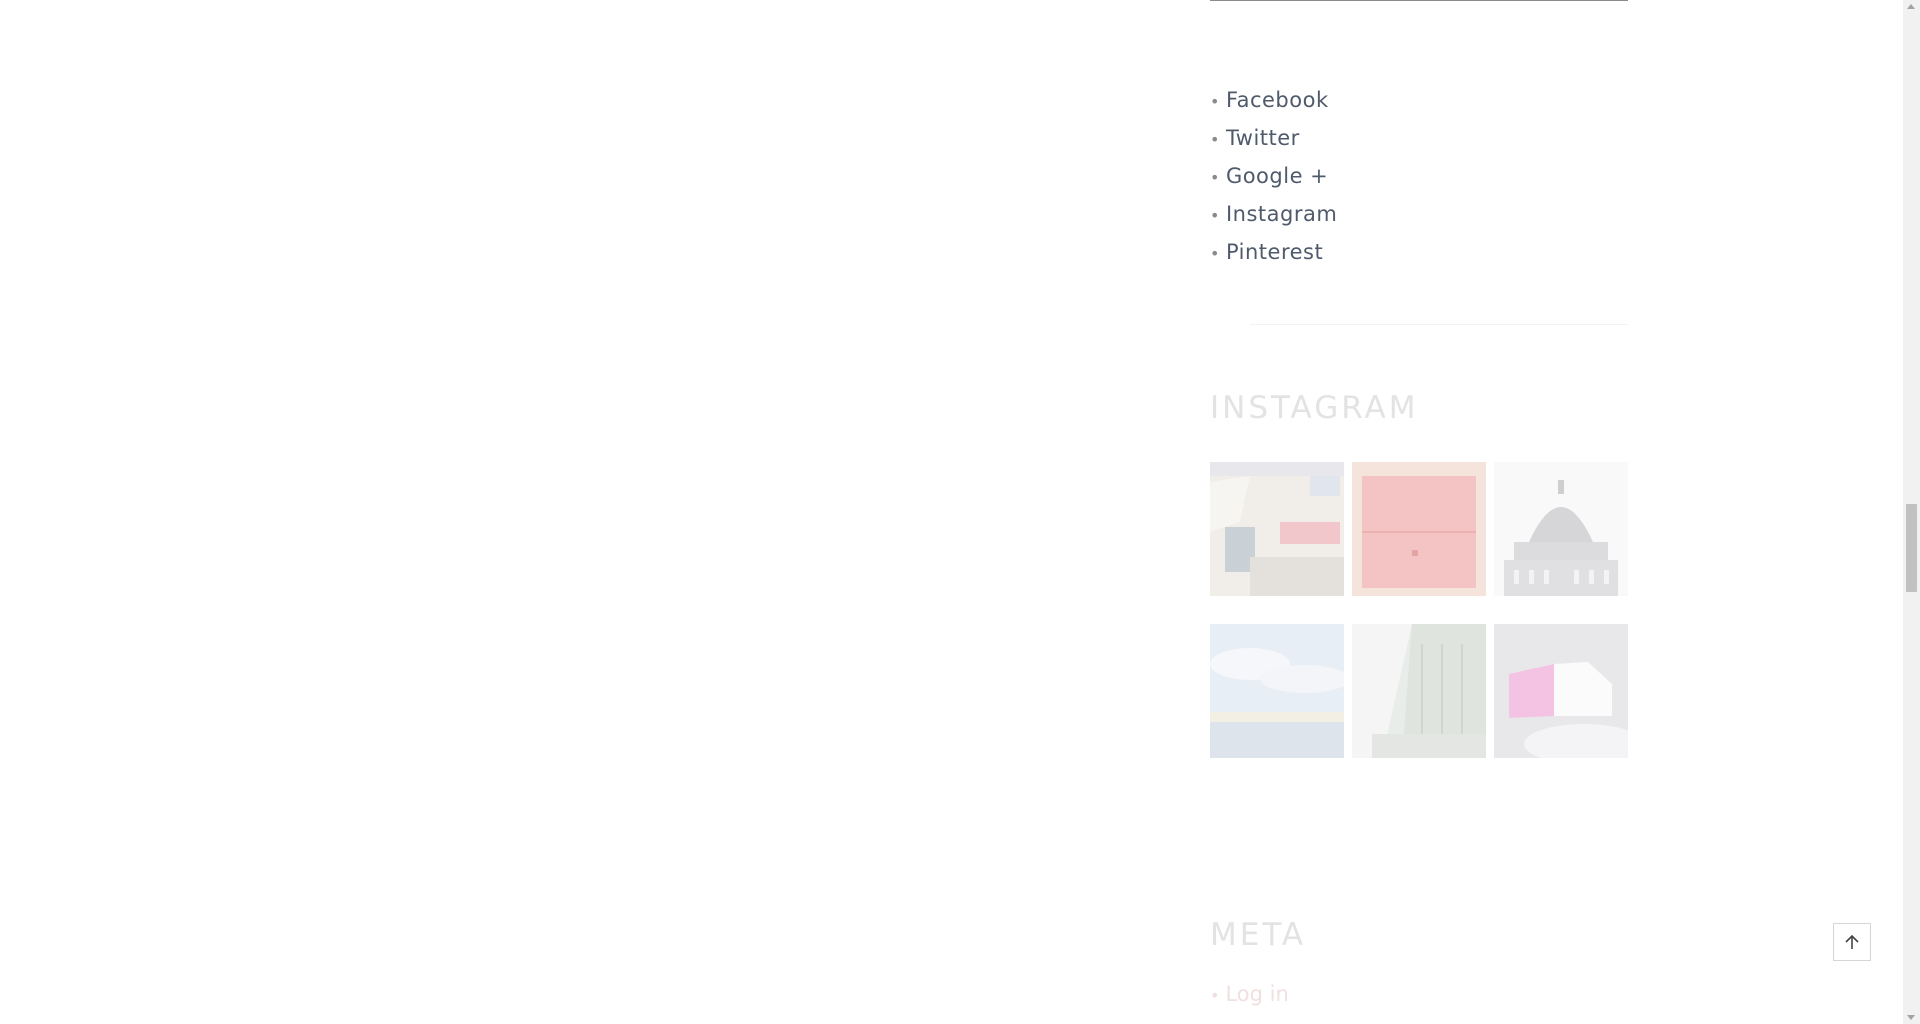  What do you see at coordinates (1911, 548) in the screenshot?
I see `scrollbar-thumb` at bounding box center [1911, 548].